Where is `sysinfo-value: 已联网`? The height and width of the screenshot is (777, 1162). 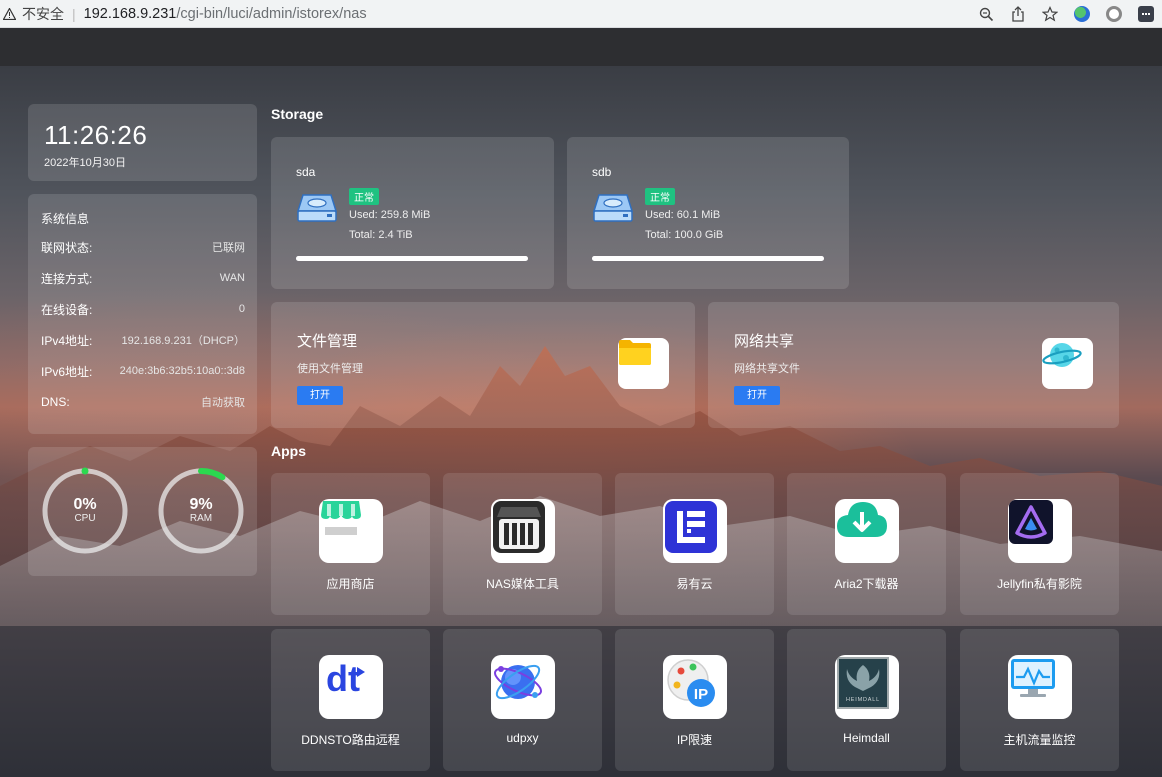 sysinfo-value: 已联网 is located at coordinates (228, 248).